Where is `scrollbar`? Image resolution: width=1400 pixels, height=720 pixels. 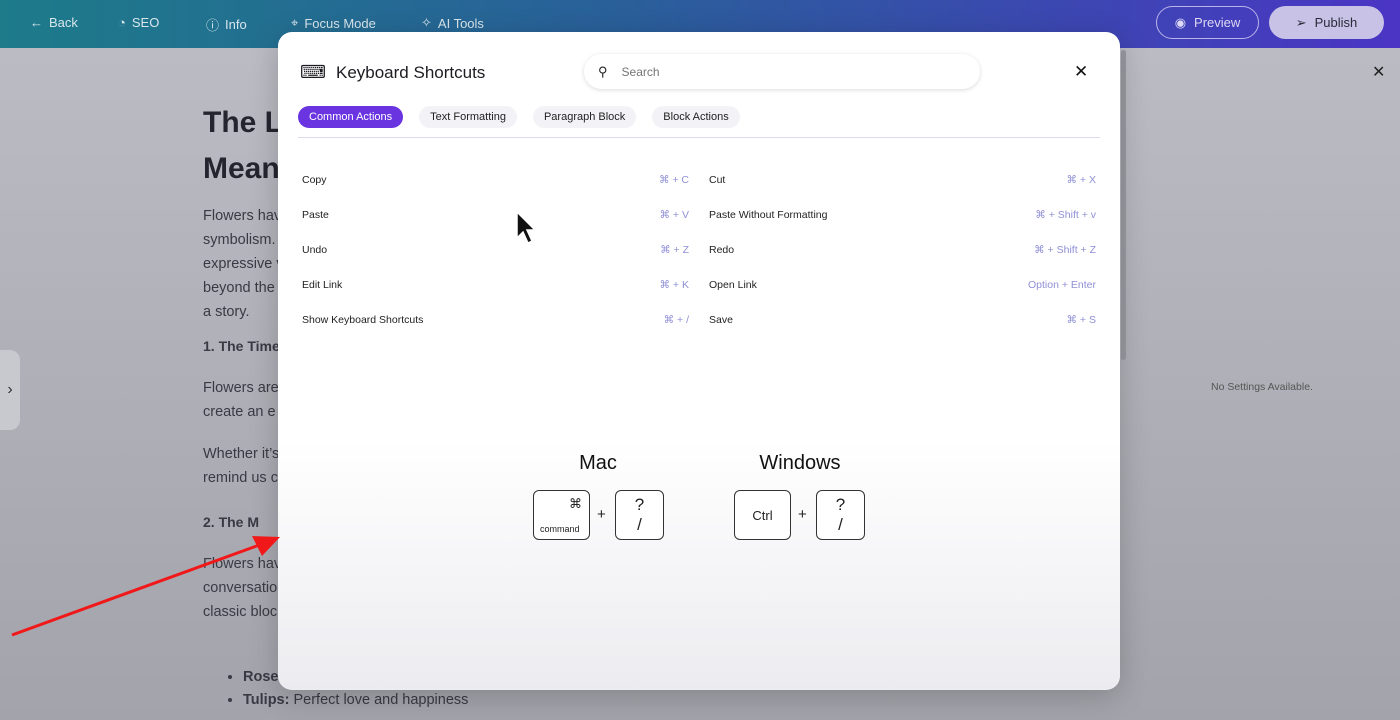 scrollbar is located at coordinates (1123, 205).